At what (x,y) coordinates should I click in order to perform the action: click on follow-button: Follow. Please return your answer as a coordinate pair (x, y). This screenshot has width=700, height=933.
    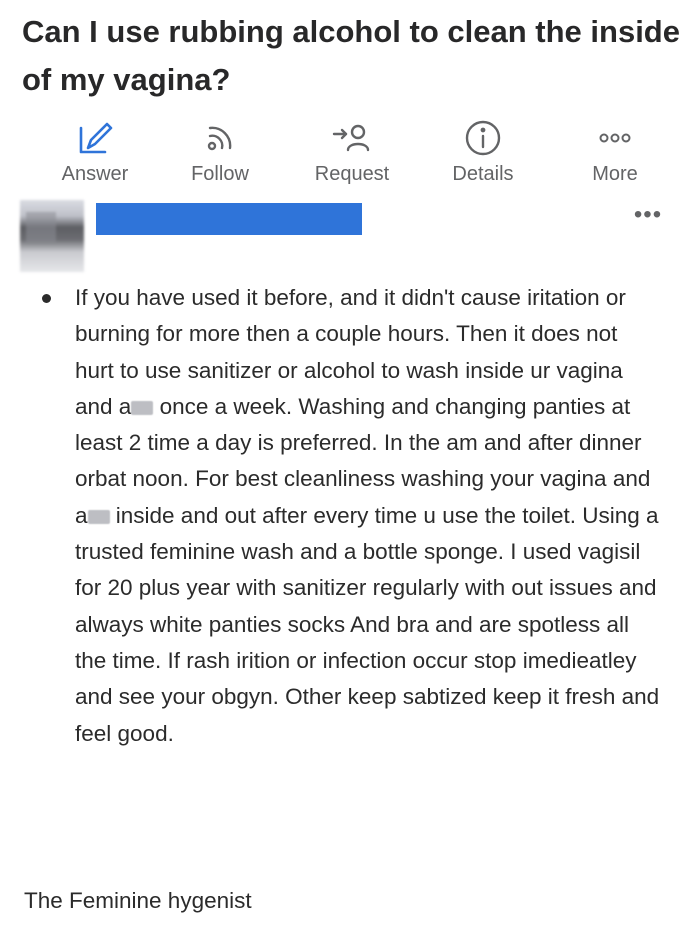
    Looking at the image, I should click on (220, 154).